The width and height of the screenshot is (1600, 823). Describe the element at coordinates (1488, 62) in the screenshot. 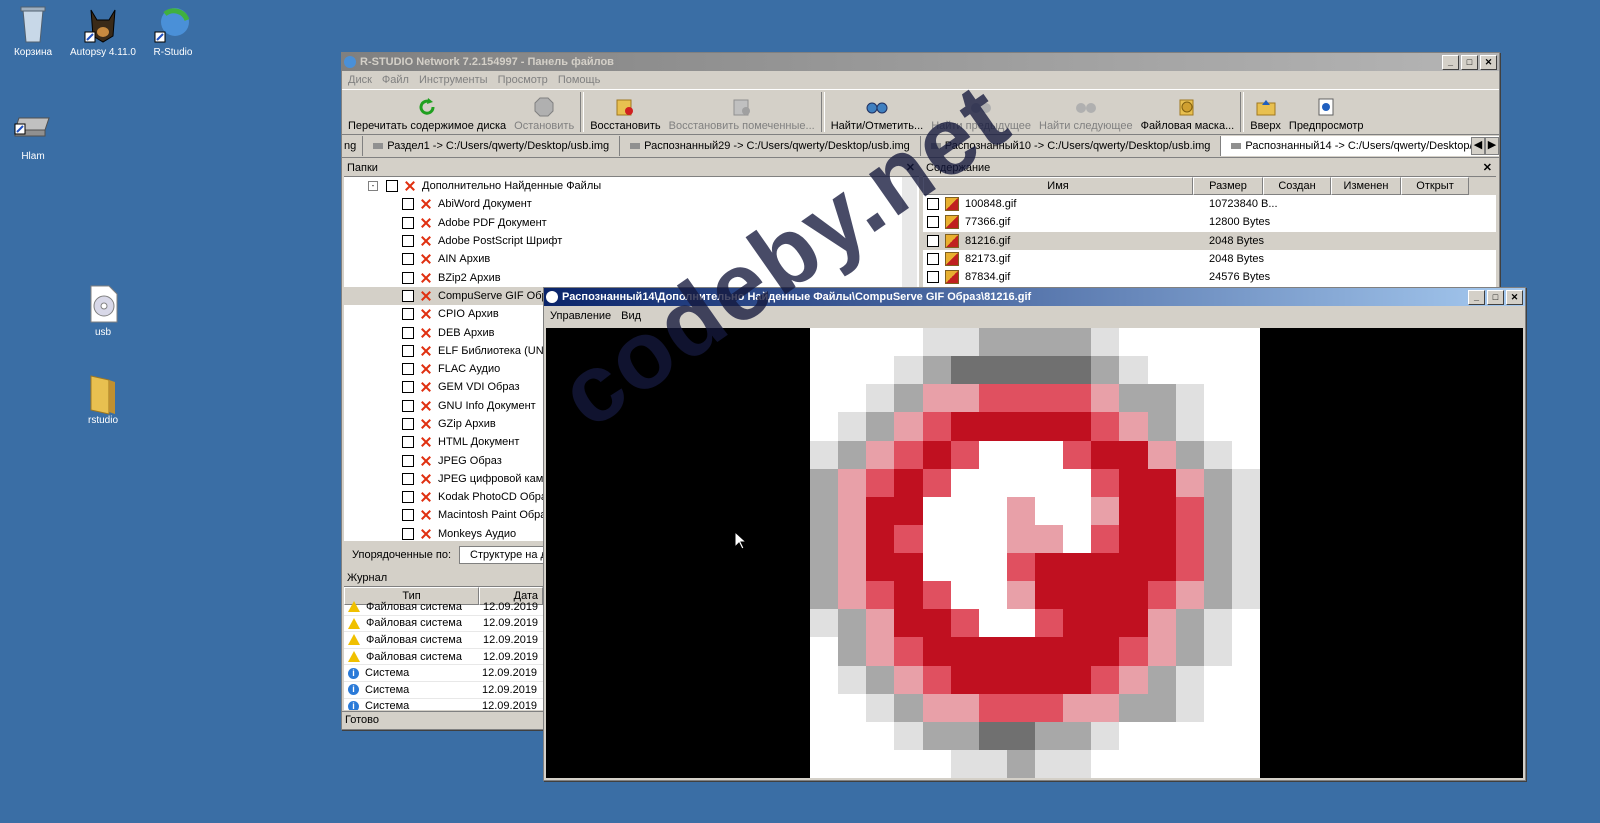

I see `close-button: ✕` at that location.